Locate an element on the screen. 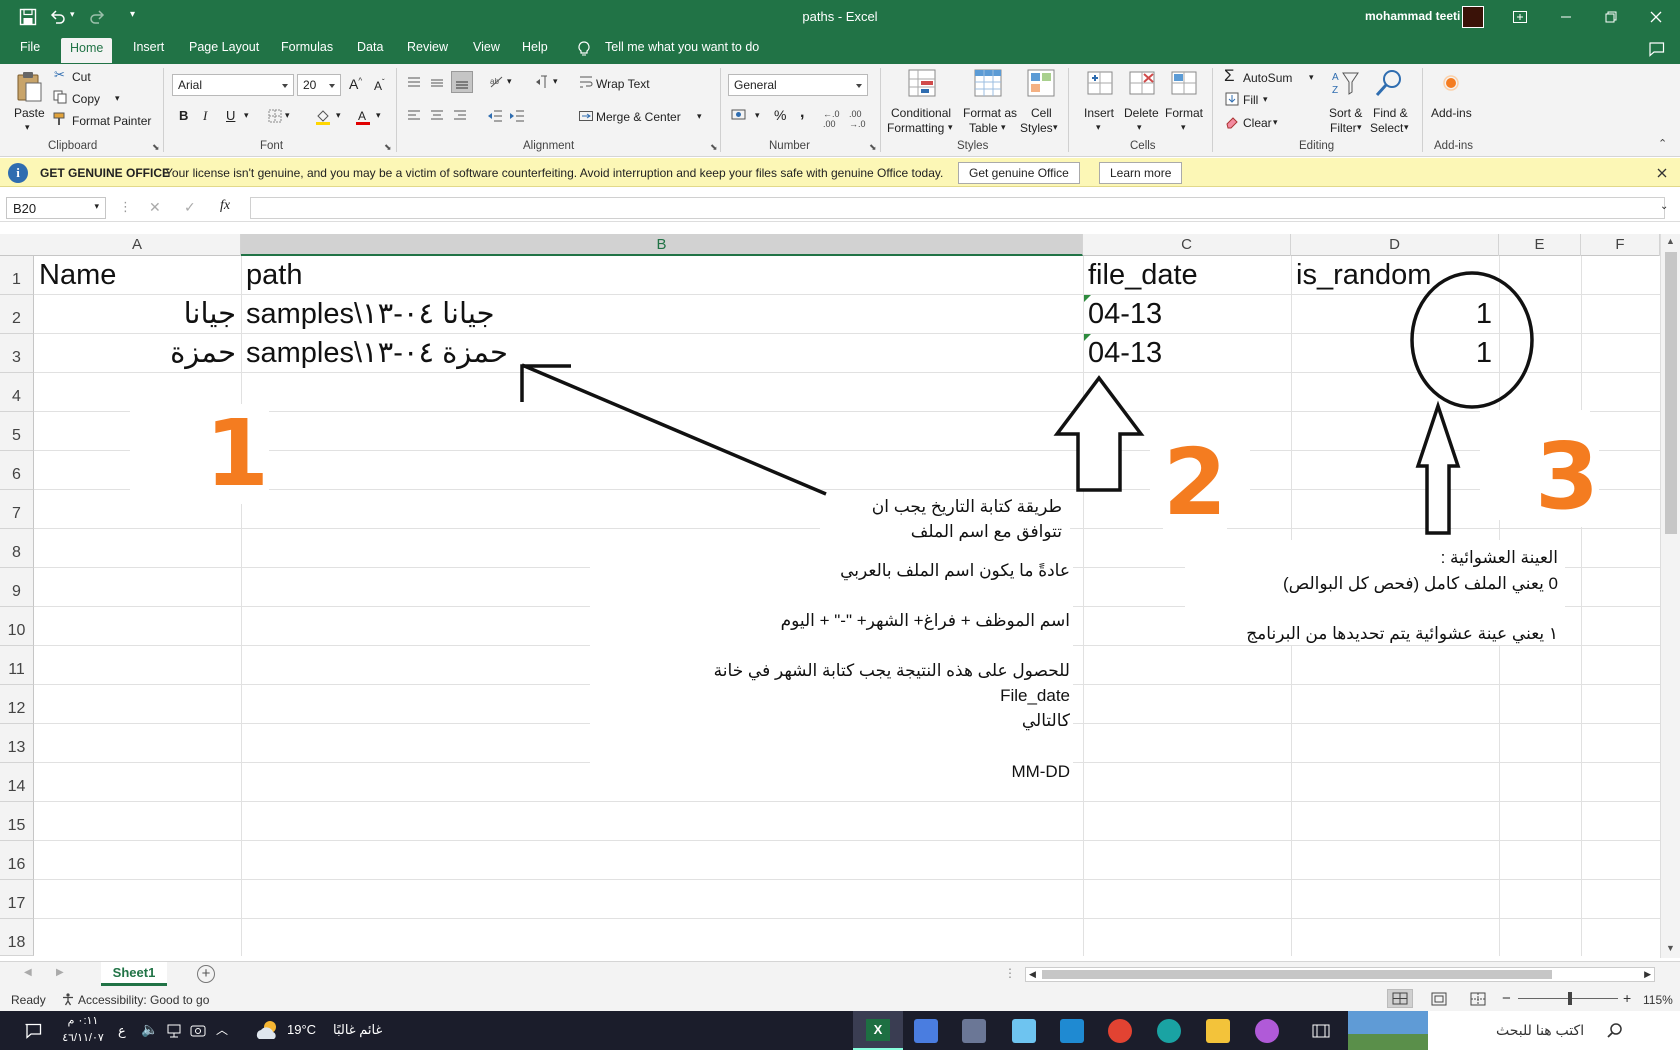  new-sheet-button: + is located at coordinates (206, 974).